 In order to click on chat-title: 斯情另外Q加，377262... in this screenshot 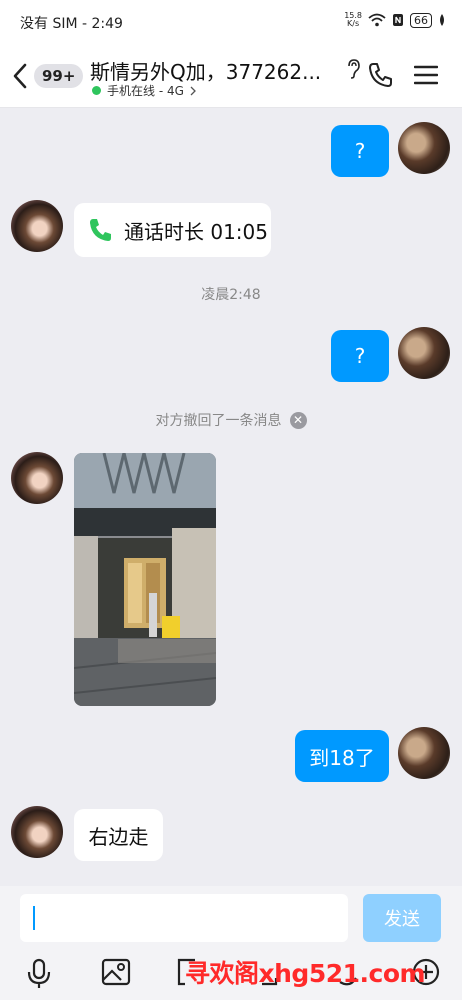, I will do `click(215, 70)`.